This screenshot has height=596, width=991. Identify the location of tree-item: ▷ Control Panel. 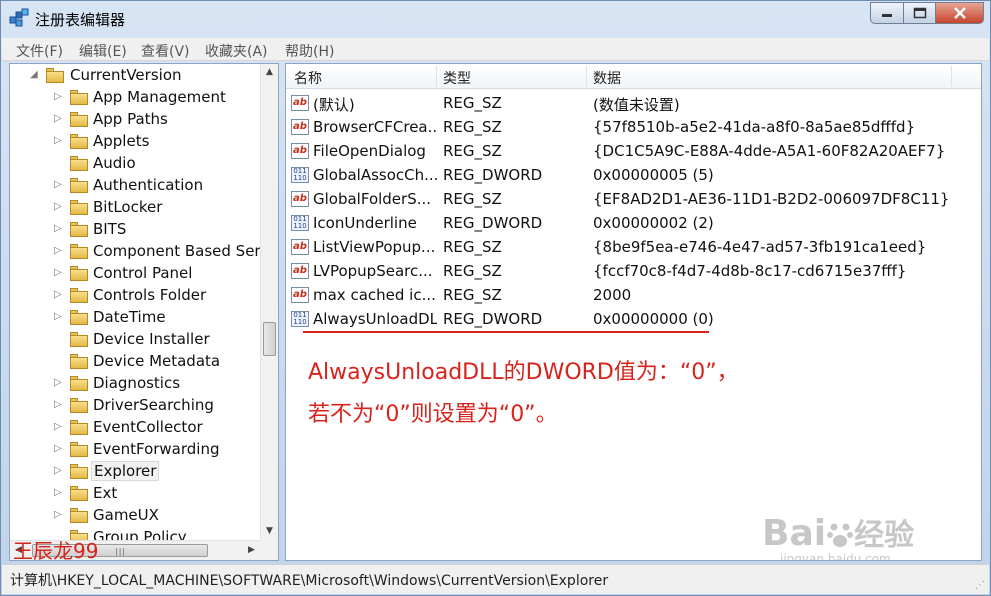
(135, 274).